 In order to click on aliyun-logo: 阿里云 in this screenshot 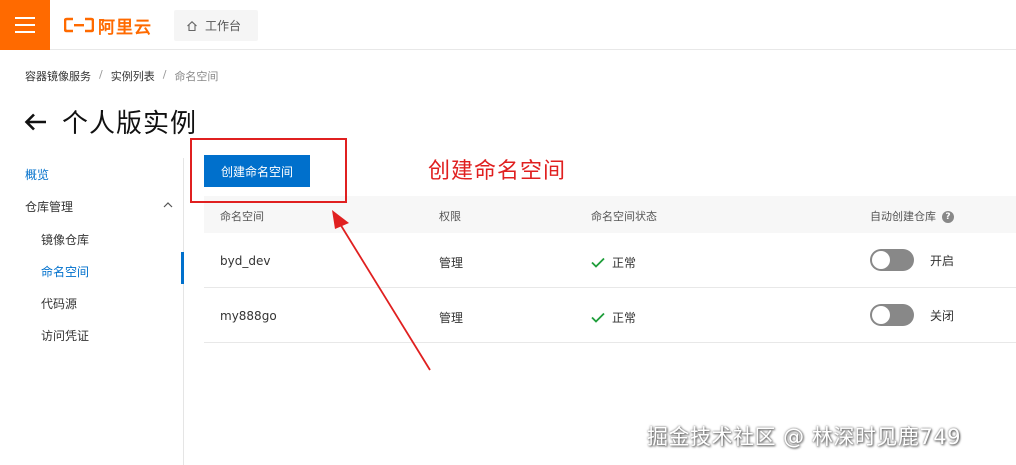, I will do `click(108, 26)`.